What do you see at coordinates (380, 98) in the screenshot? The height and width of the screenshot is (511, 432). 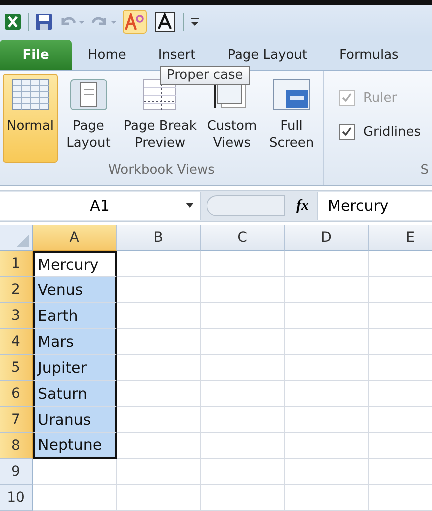 I see `checkbox-label: Ruler` at bounding box center [380, 98].